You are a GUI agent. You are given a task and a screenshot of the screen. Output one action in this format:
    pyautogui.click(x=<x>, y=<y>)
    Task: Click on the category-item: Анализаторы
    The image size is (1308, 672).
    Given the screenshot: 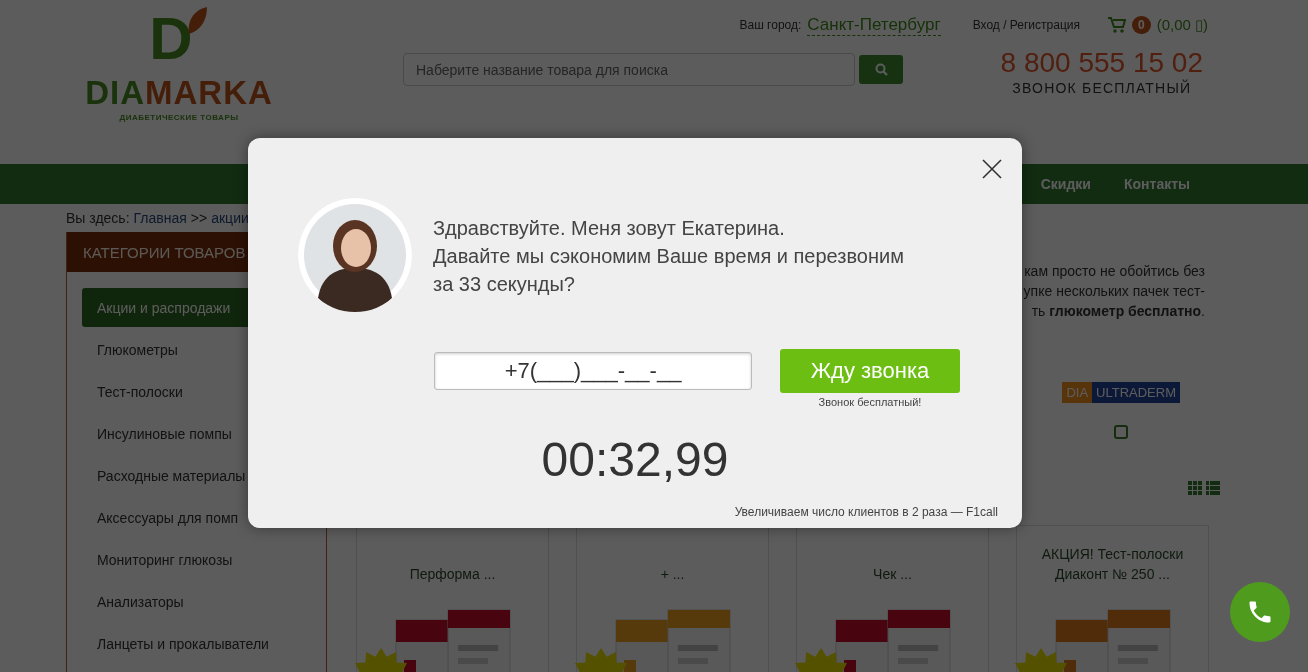 What is the action you would take?
    pyautogui.click(x=196, y=601)
    